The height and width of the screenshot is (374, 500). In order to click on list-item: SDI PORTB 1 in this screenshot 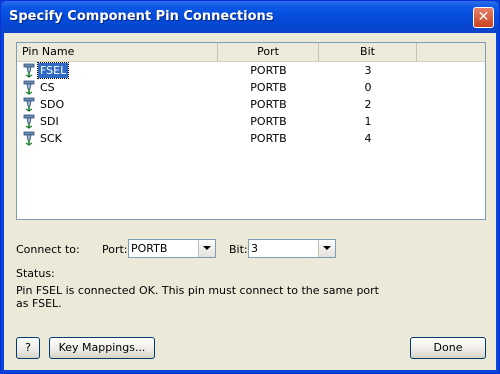, I will do `click(251, 121)`.